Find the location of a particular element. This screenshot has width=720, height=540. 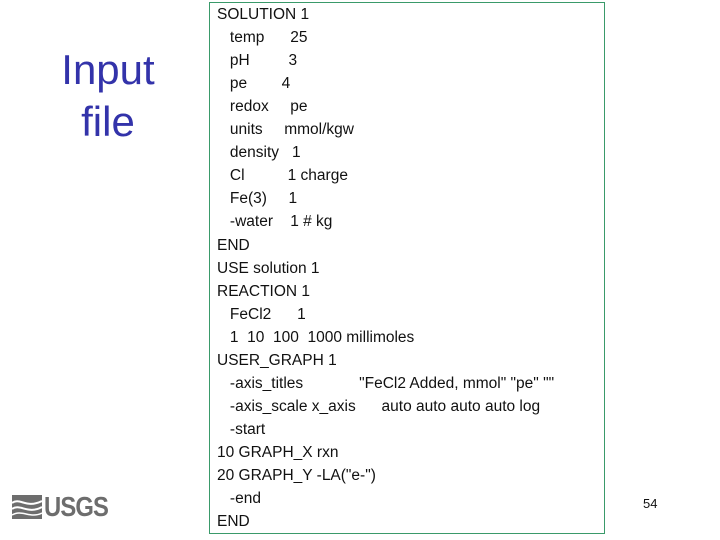

page-number: 54 is located at coordinates (650, 503).